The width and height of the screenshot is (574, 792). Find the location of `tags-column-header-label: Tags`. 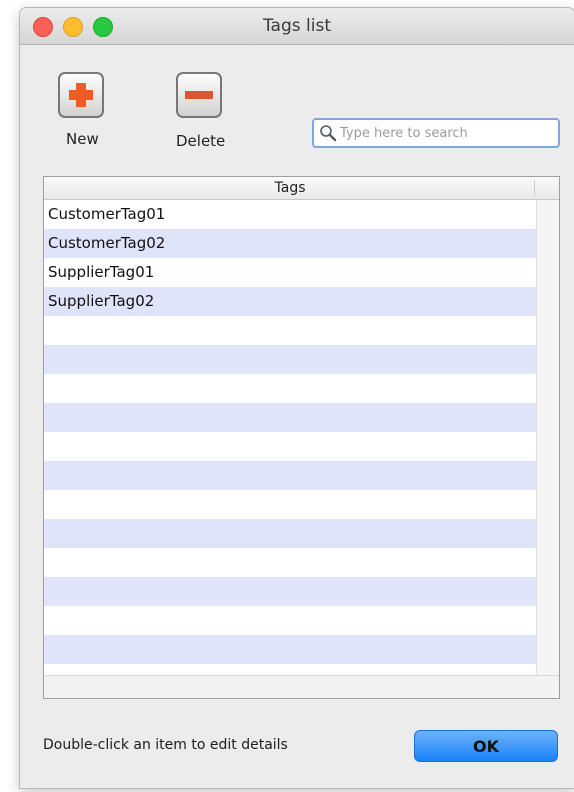

tags-column-header-label: Tags is located at coordinates (290, 188).